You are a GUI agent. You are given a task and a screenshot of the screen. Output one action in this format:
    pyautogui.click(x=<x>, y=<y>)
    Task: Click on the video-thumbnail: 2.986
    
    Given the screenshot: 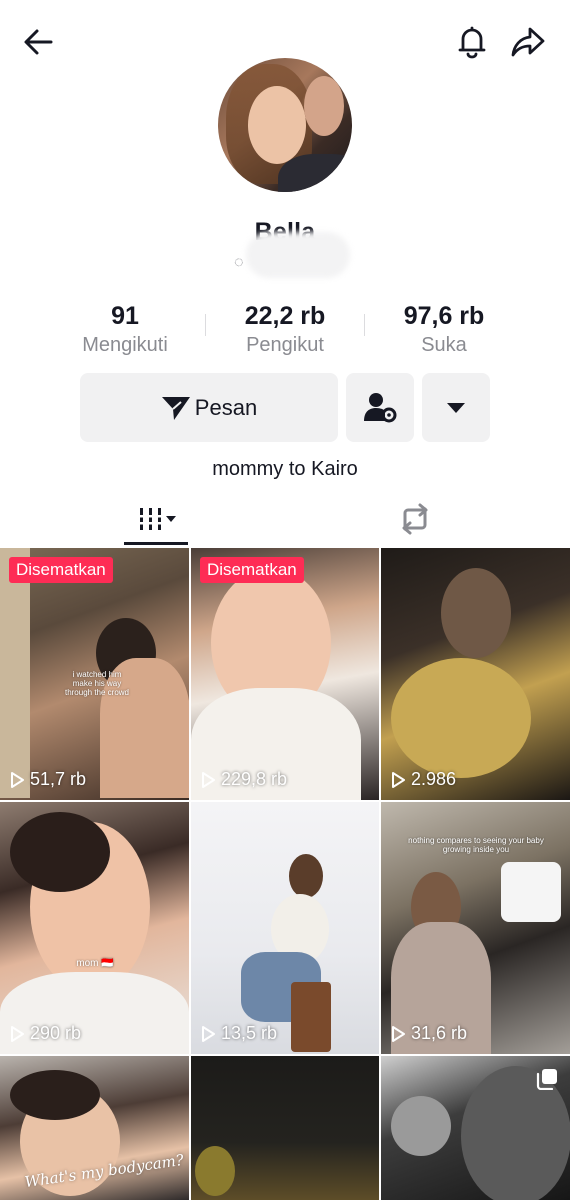 What is the action you would take?
    pyautogui.click(x=475, y=674)
    